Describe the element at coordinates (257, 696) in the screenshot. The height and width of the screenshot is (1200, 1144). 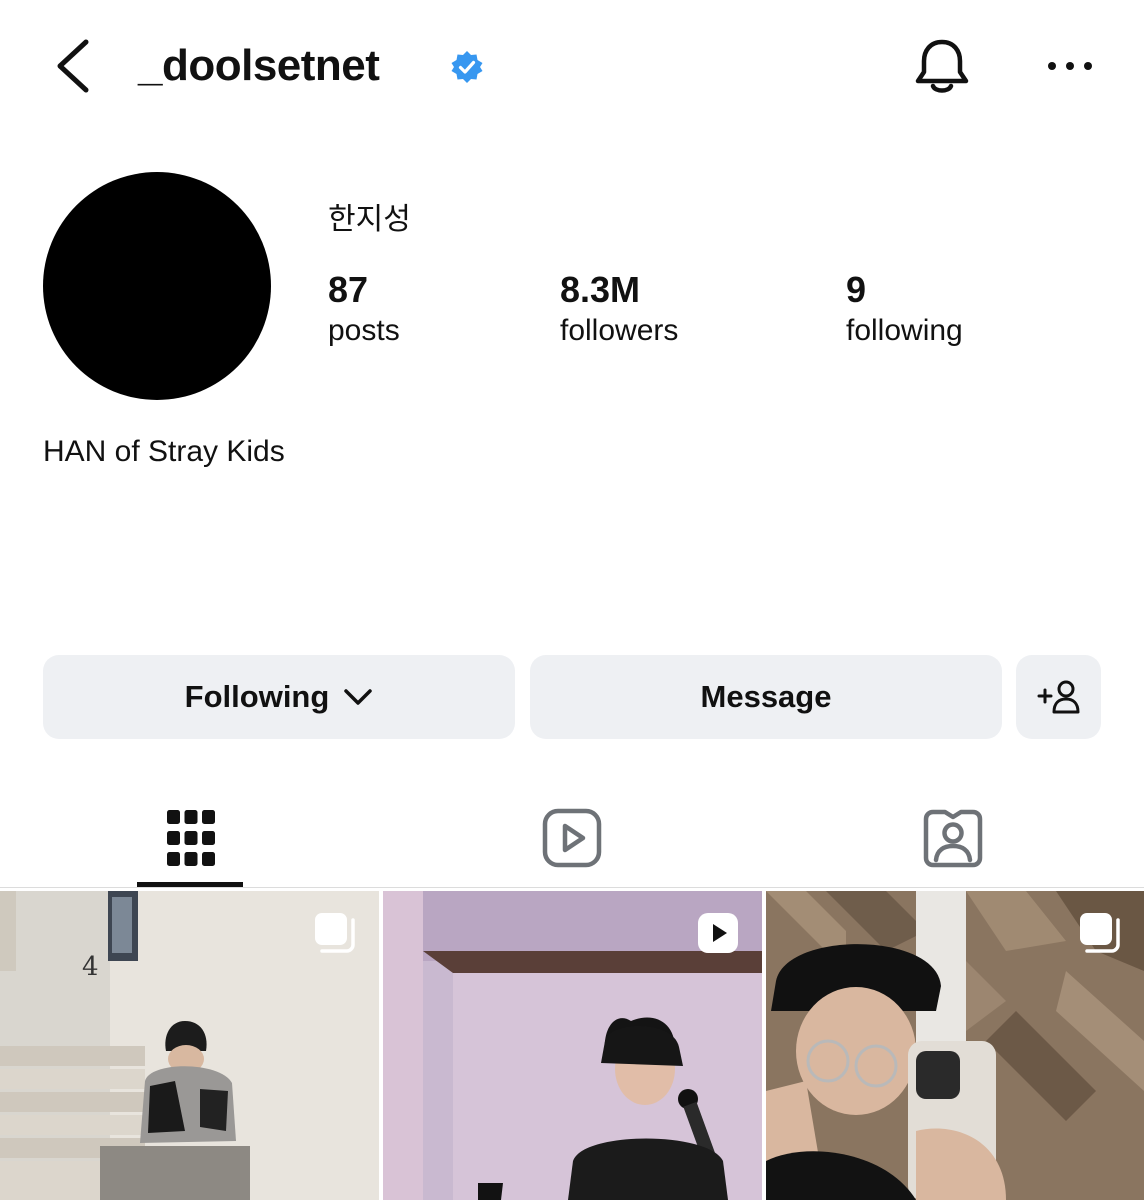
I see `following-button-label: Following` at that location.